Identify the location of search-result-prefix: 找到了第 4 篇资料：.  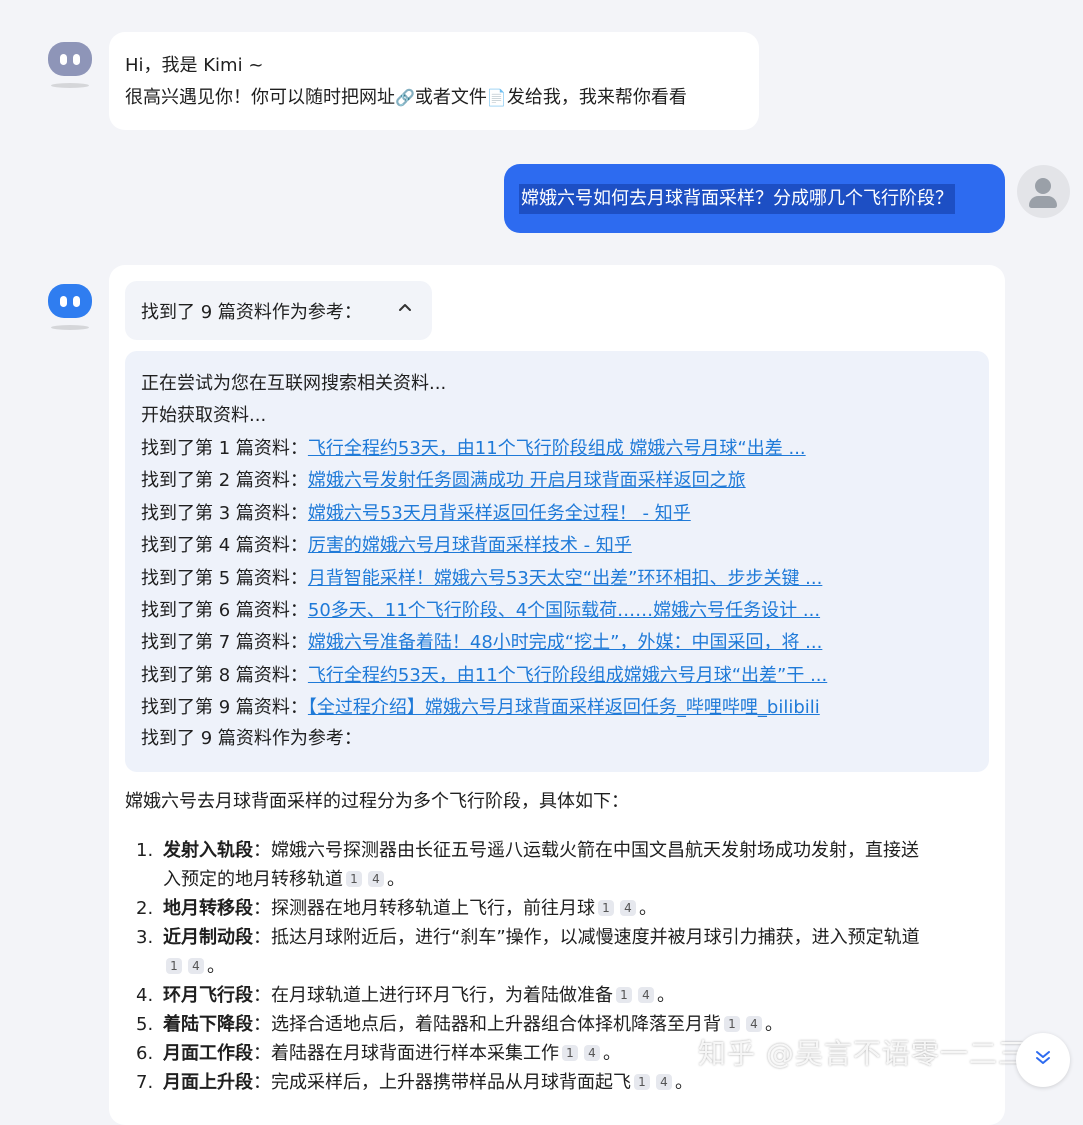
(224, 546).